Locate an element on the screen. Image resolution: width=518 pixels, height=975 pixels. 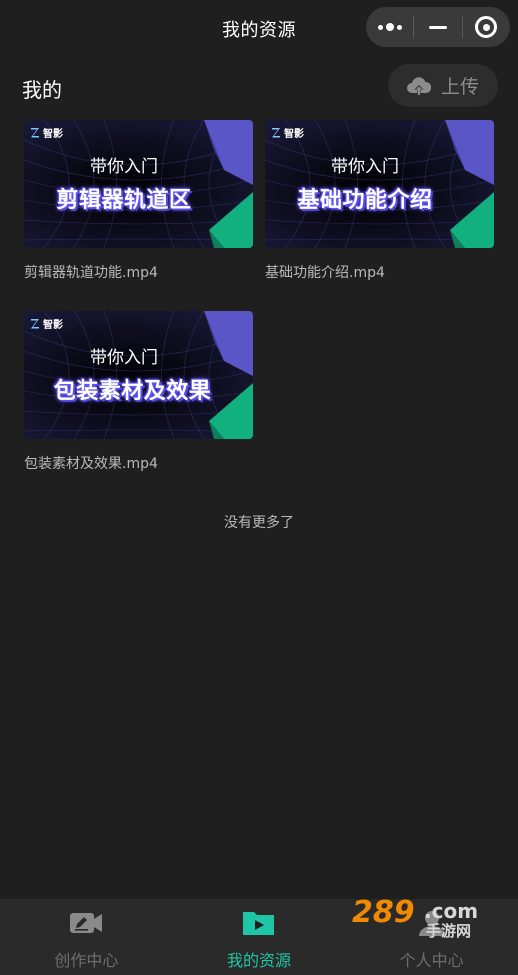
more-dots-icon is located at coordinates (389, 27).